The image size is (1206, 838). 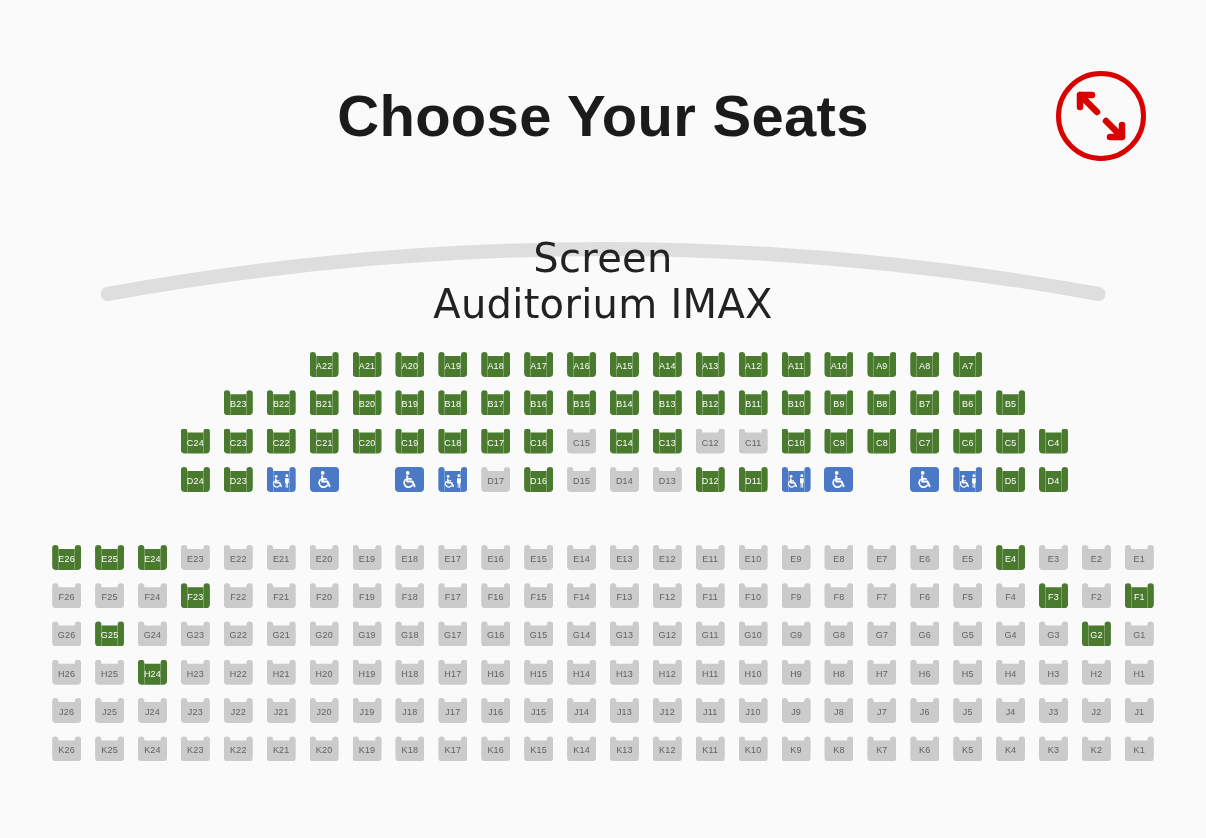 What do you see at coordinates (582, 711) in the screenshot?
I see `seat: J14` at bounding box center [582, 711].